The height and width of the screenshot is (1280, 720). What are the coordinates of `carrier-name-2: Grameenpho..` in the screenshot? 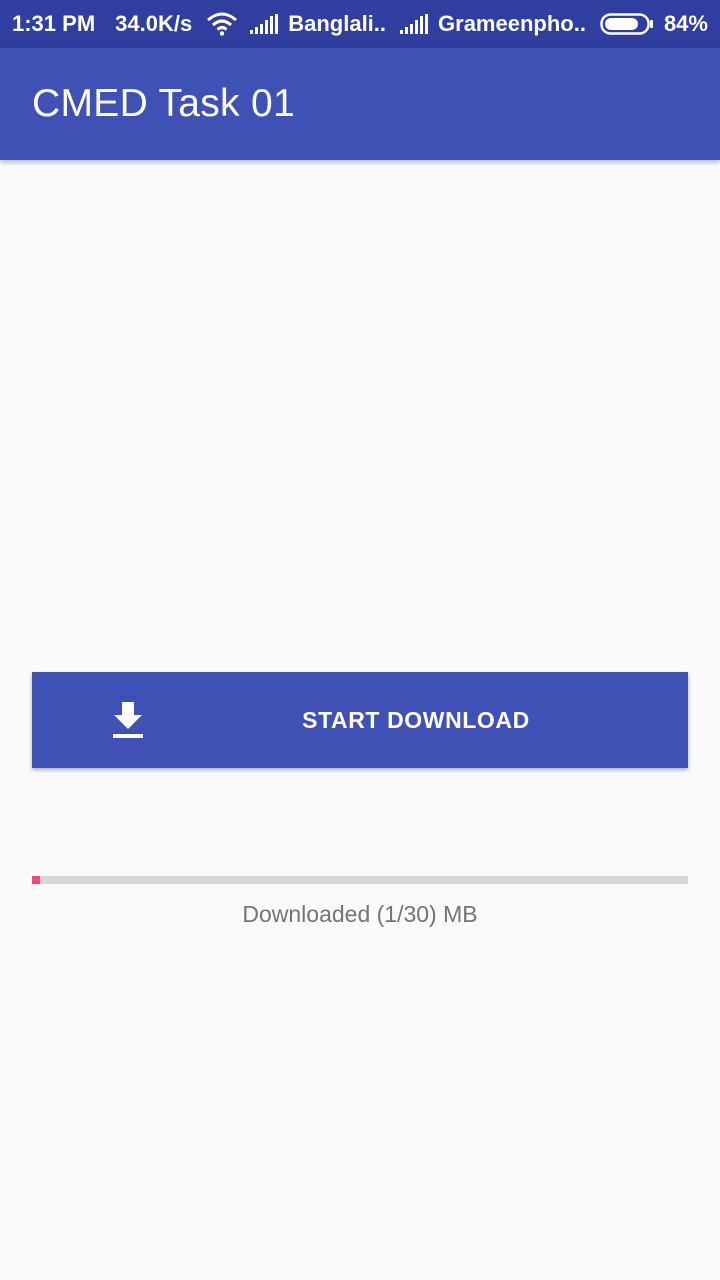 It's located at (512, 23).